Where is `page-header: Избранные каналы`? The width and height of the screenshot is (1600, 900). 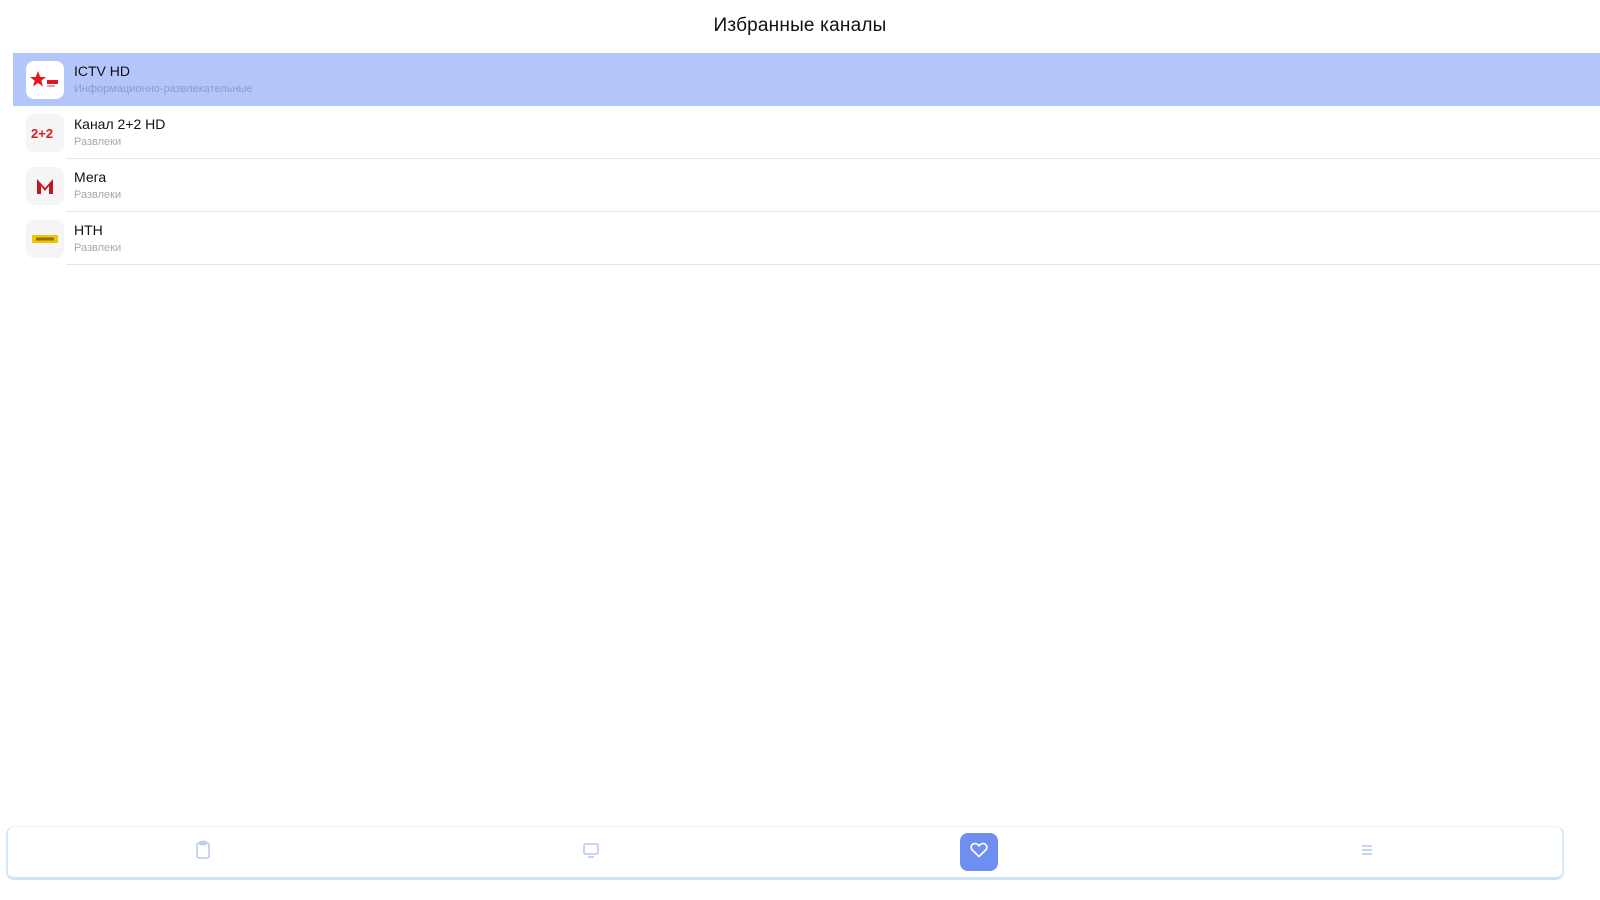 page-header: Избранные каналы is located at coordinates (800, 26).